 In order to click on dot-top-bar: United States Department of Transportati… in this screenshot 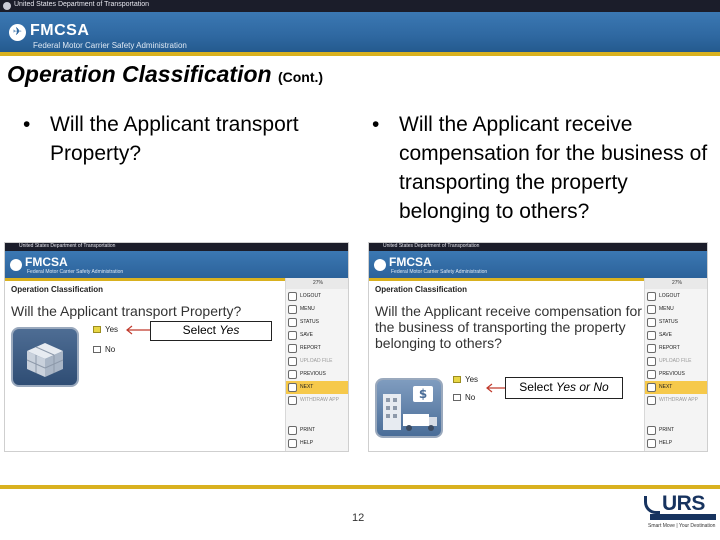, I will do `click(360, 6)`.